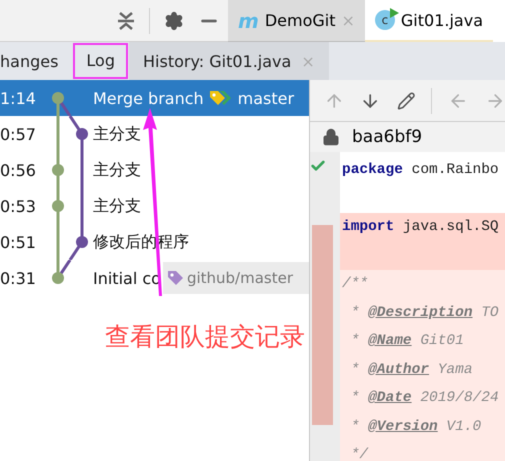 The height and width of the screenshot is (461, 505). Describe the element at coordinates (416, 427) in the screenshot. I see `code-line: *@Version V1.0` at that location.